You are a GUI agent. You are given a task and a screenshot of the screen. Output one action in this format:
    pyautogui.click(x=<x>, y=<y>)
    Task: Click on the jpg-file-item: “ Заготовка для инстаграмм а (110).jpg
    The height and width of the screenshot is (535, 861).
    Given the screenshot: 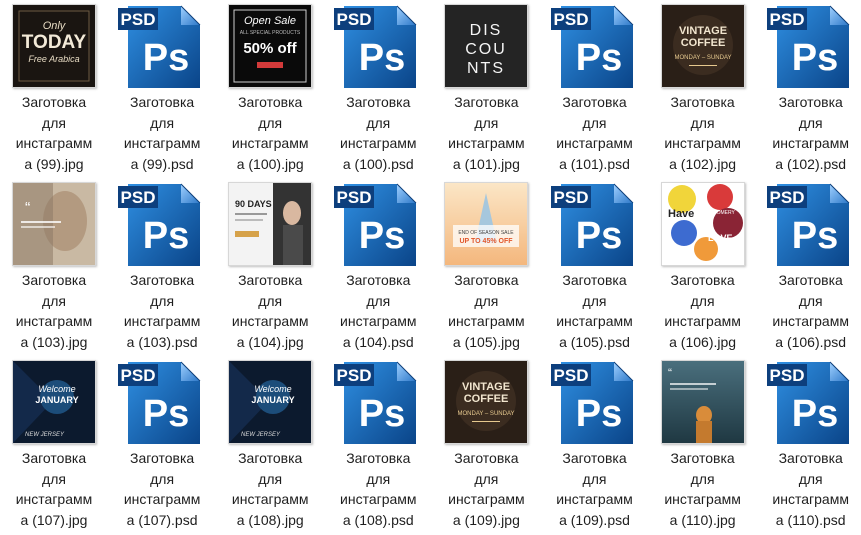 What is the action you would take?
    pyautogui.click(x=703, y=444)
    